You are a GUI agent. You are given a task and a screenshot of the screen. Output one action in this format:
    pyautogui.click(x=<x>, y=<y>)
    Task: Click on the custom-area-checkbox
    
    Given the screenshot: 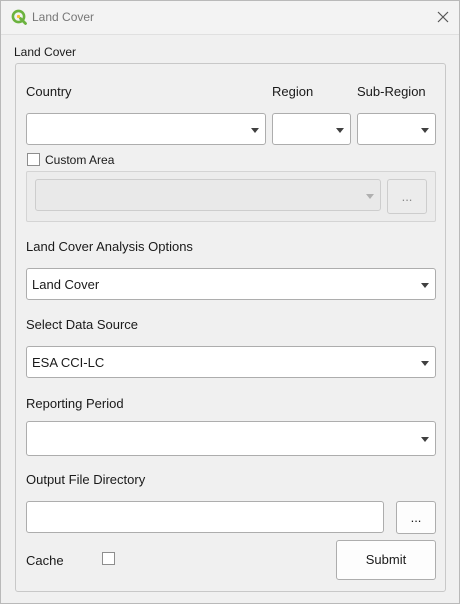 What is the action you would take?
    pyautogui.click(x=33, y=159)
    